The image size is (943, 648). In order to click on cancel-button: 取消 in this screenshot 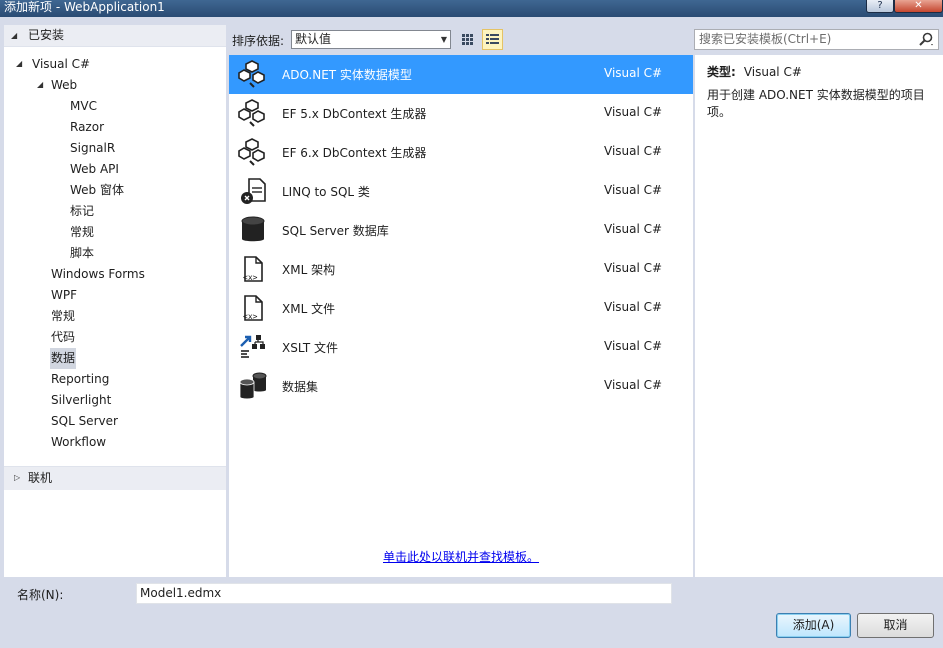, I will do `click(895, 625)`.